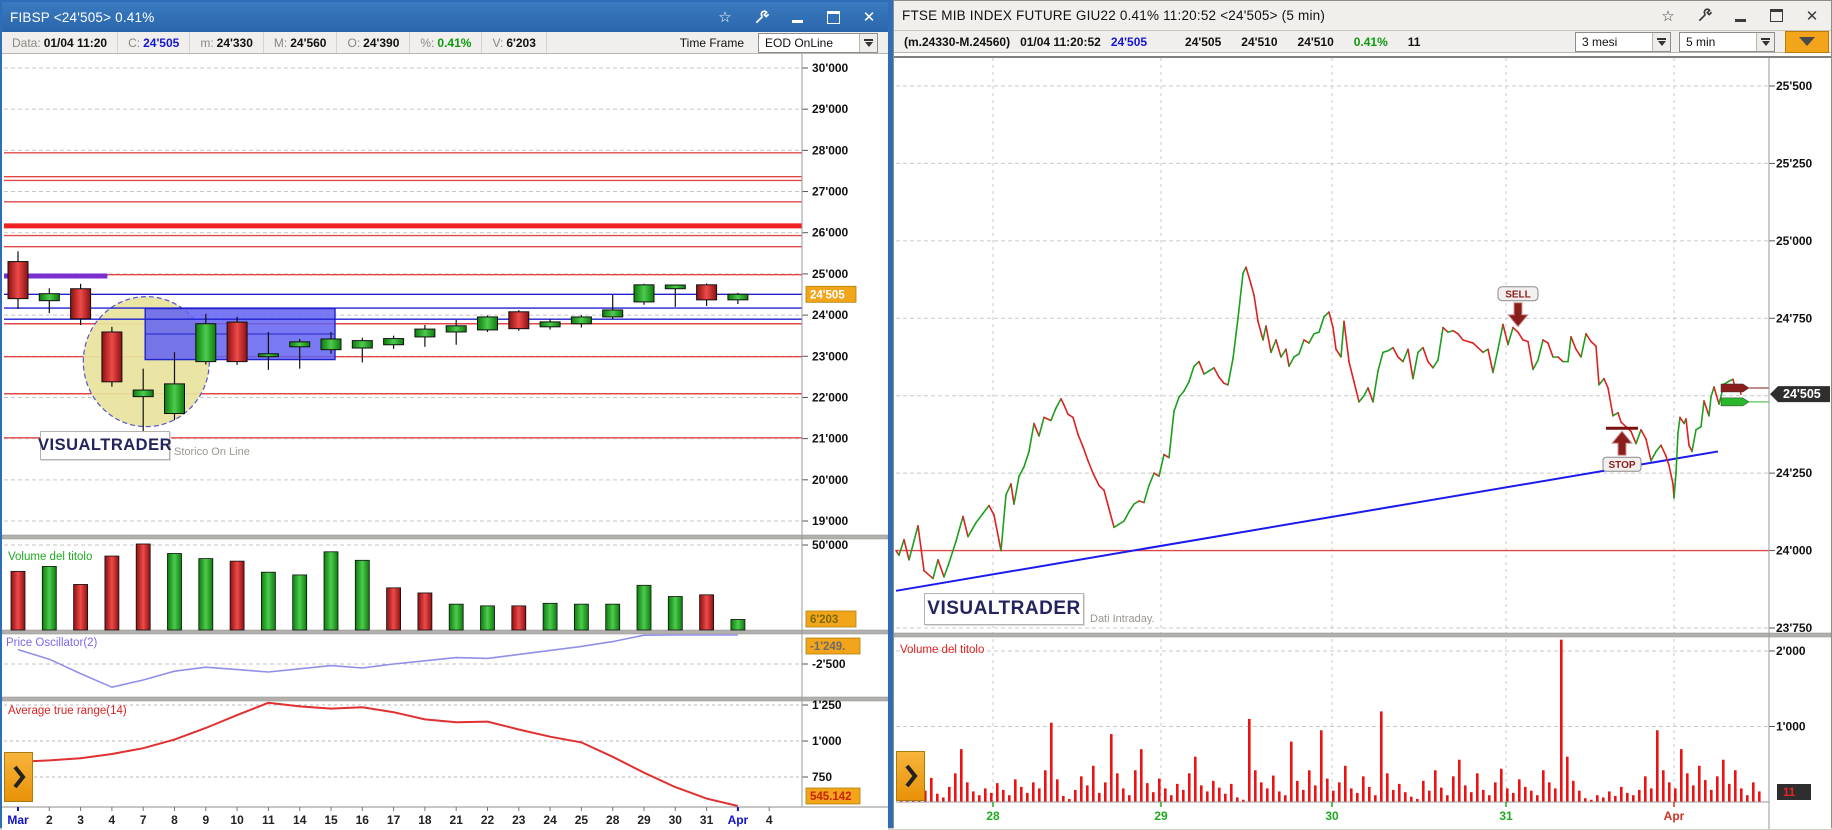  What do you see at coordinates (1518, 295) in the screenshot?
I see `svg-text: SELL` at bounding box center [1518, 295].